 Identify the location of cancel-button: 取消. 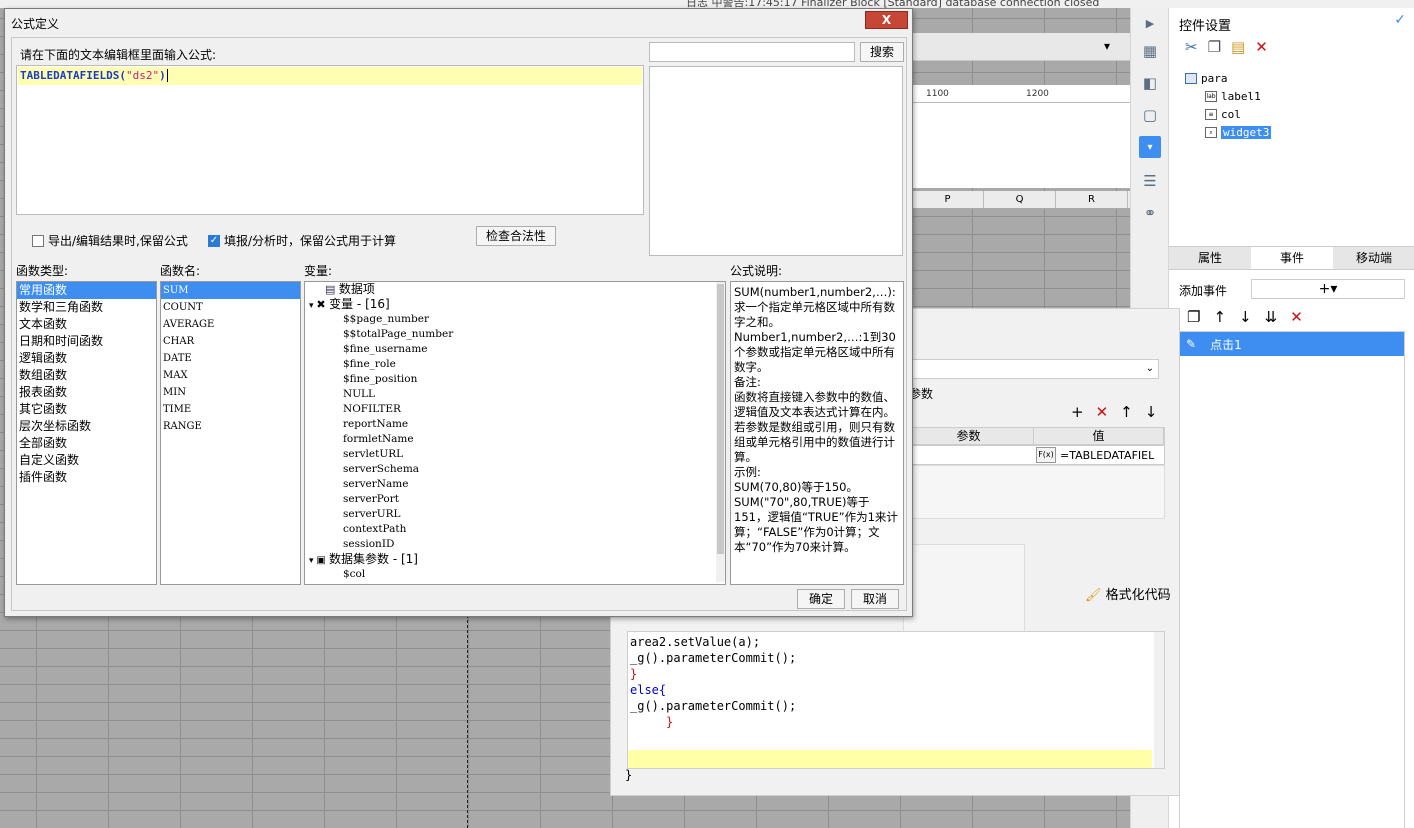
(875, 599).